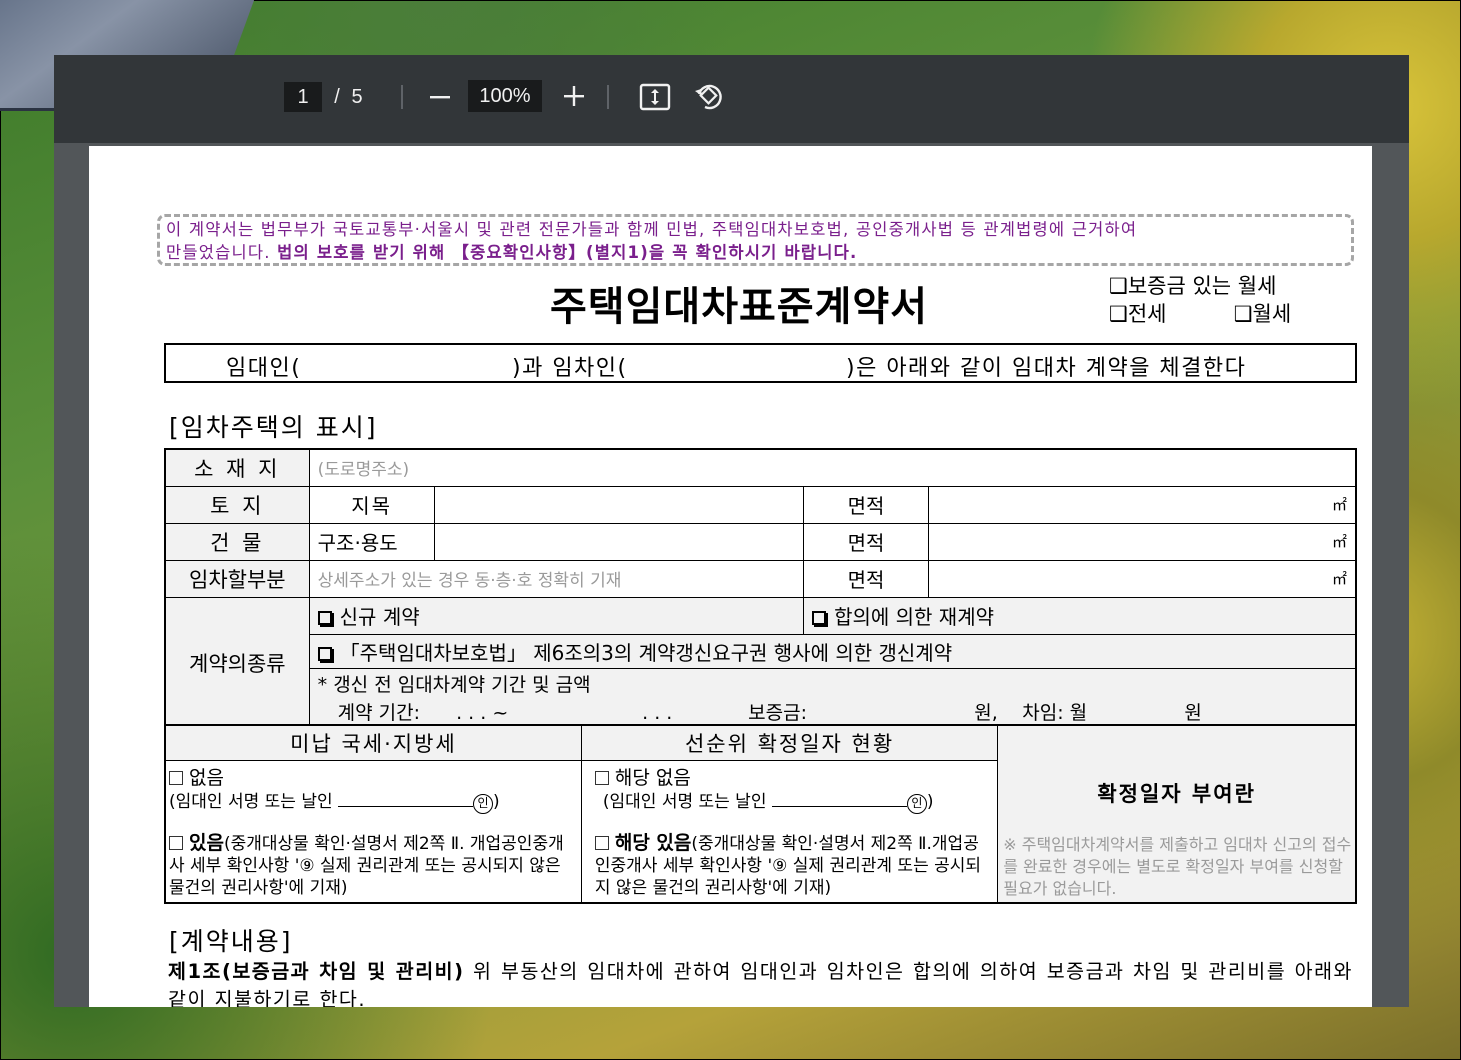 The image size is (1461, 1060). I want to click on zoom-out-icon, so click(440, 97).